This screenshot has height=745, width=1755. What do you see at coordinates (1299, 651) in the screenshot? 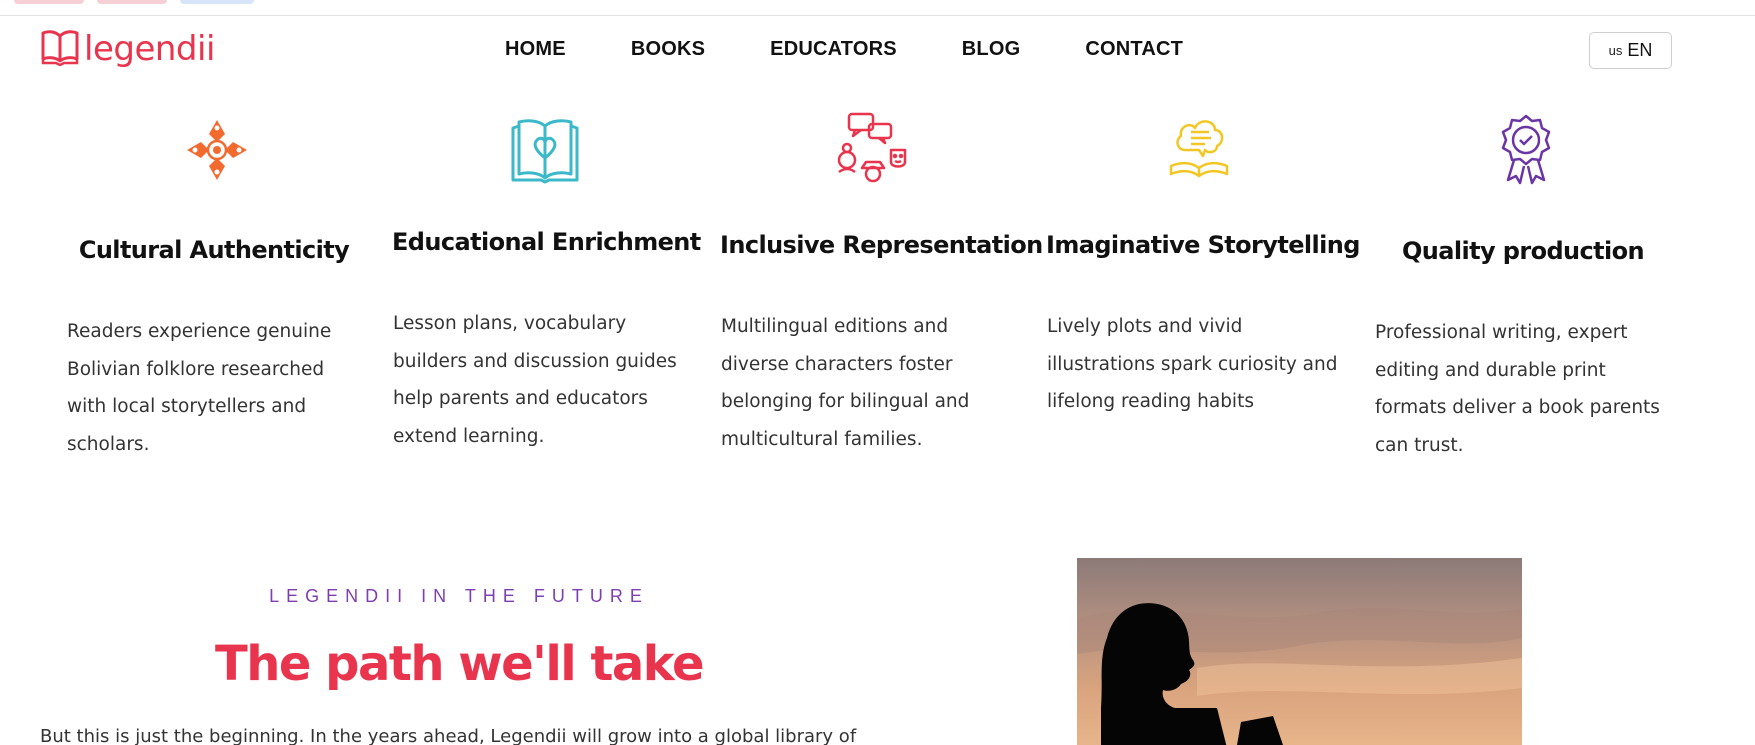
I see `child-reading-silhouette-image` at bounding box center [1299, 651].